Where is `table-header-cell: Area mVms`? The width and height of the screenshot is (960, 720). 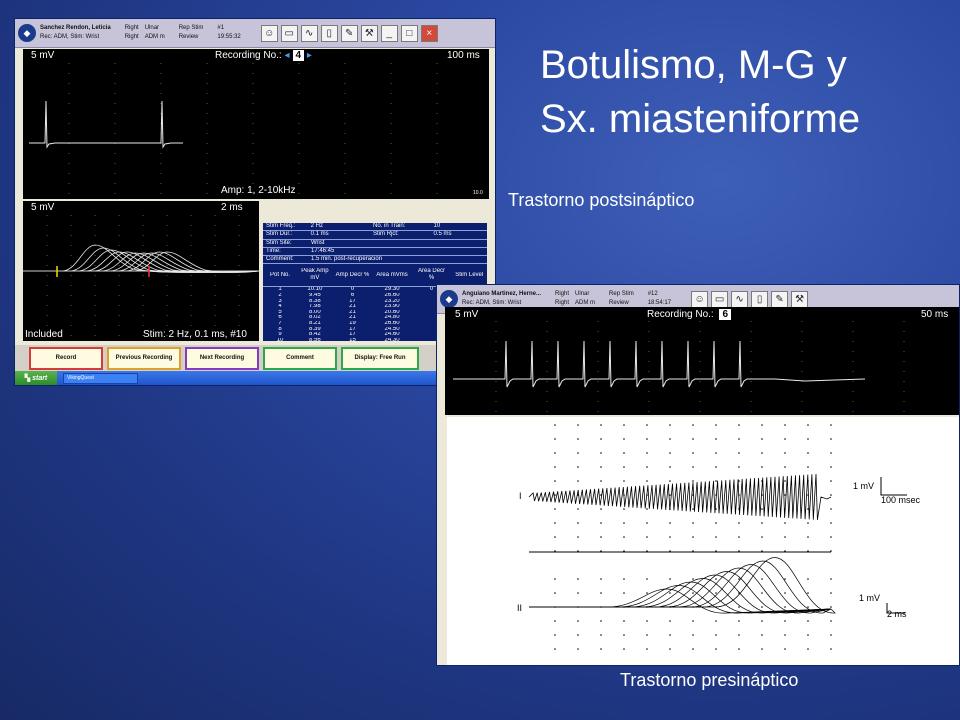 table-header-cell: Area mVms is located at coordinates (392, 274).